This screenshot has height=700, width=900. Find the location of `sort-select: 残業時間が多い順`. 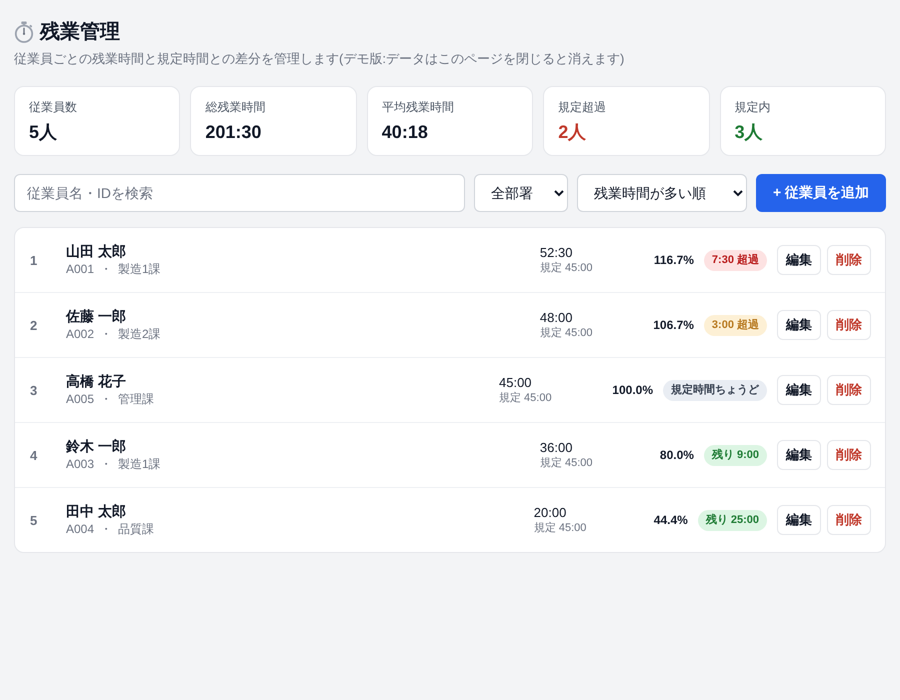

sort-select: 残業時間が多い順 is located at coordinates (662, 193).